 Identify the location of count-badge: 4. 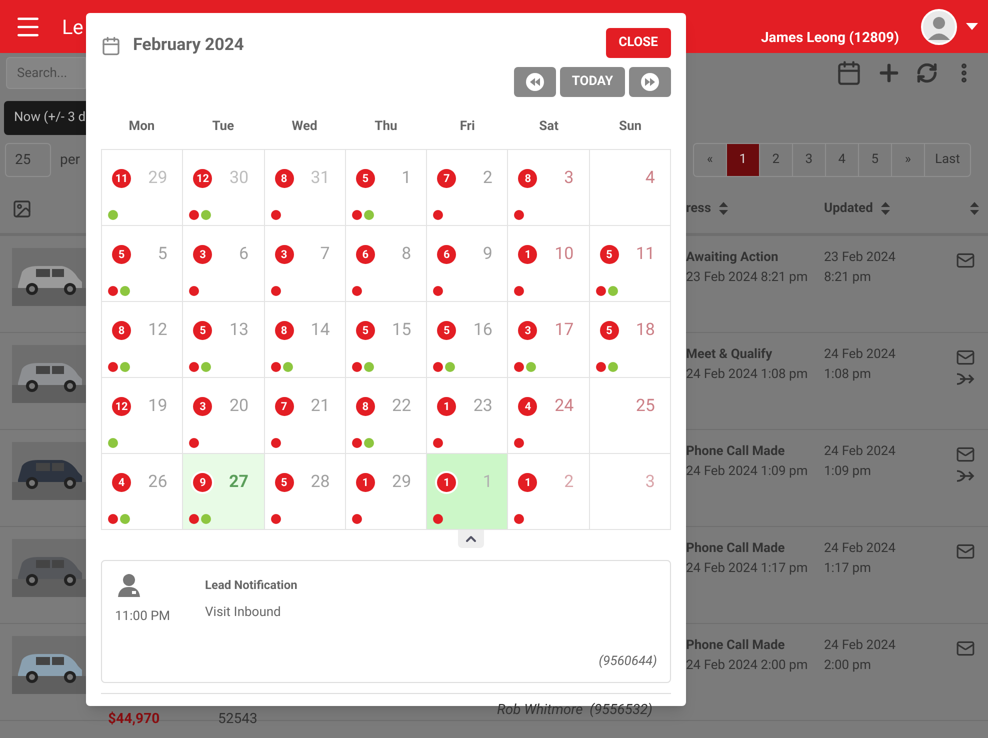
(121, 482).